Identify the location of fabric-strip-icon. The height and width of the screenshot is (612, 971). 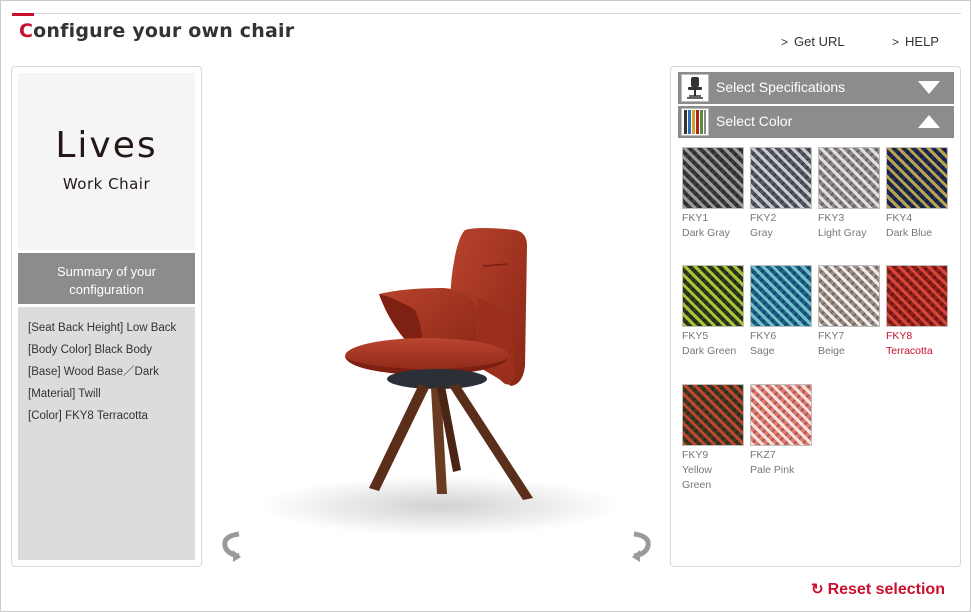
(695, 122).